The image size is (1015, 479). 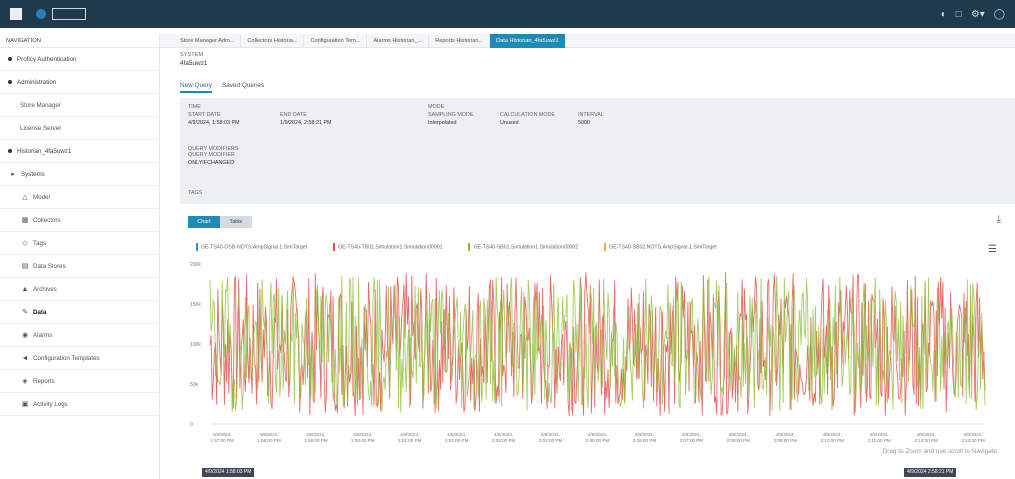 I want to click on sidebar-item-label: Proficy Authentication, so click(x=47, y=59).